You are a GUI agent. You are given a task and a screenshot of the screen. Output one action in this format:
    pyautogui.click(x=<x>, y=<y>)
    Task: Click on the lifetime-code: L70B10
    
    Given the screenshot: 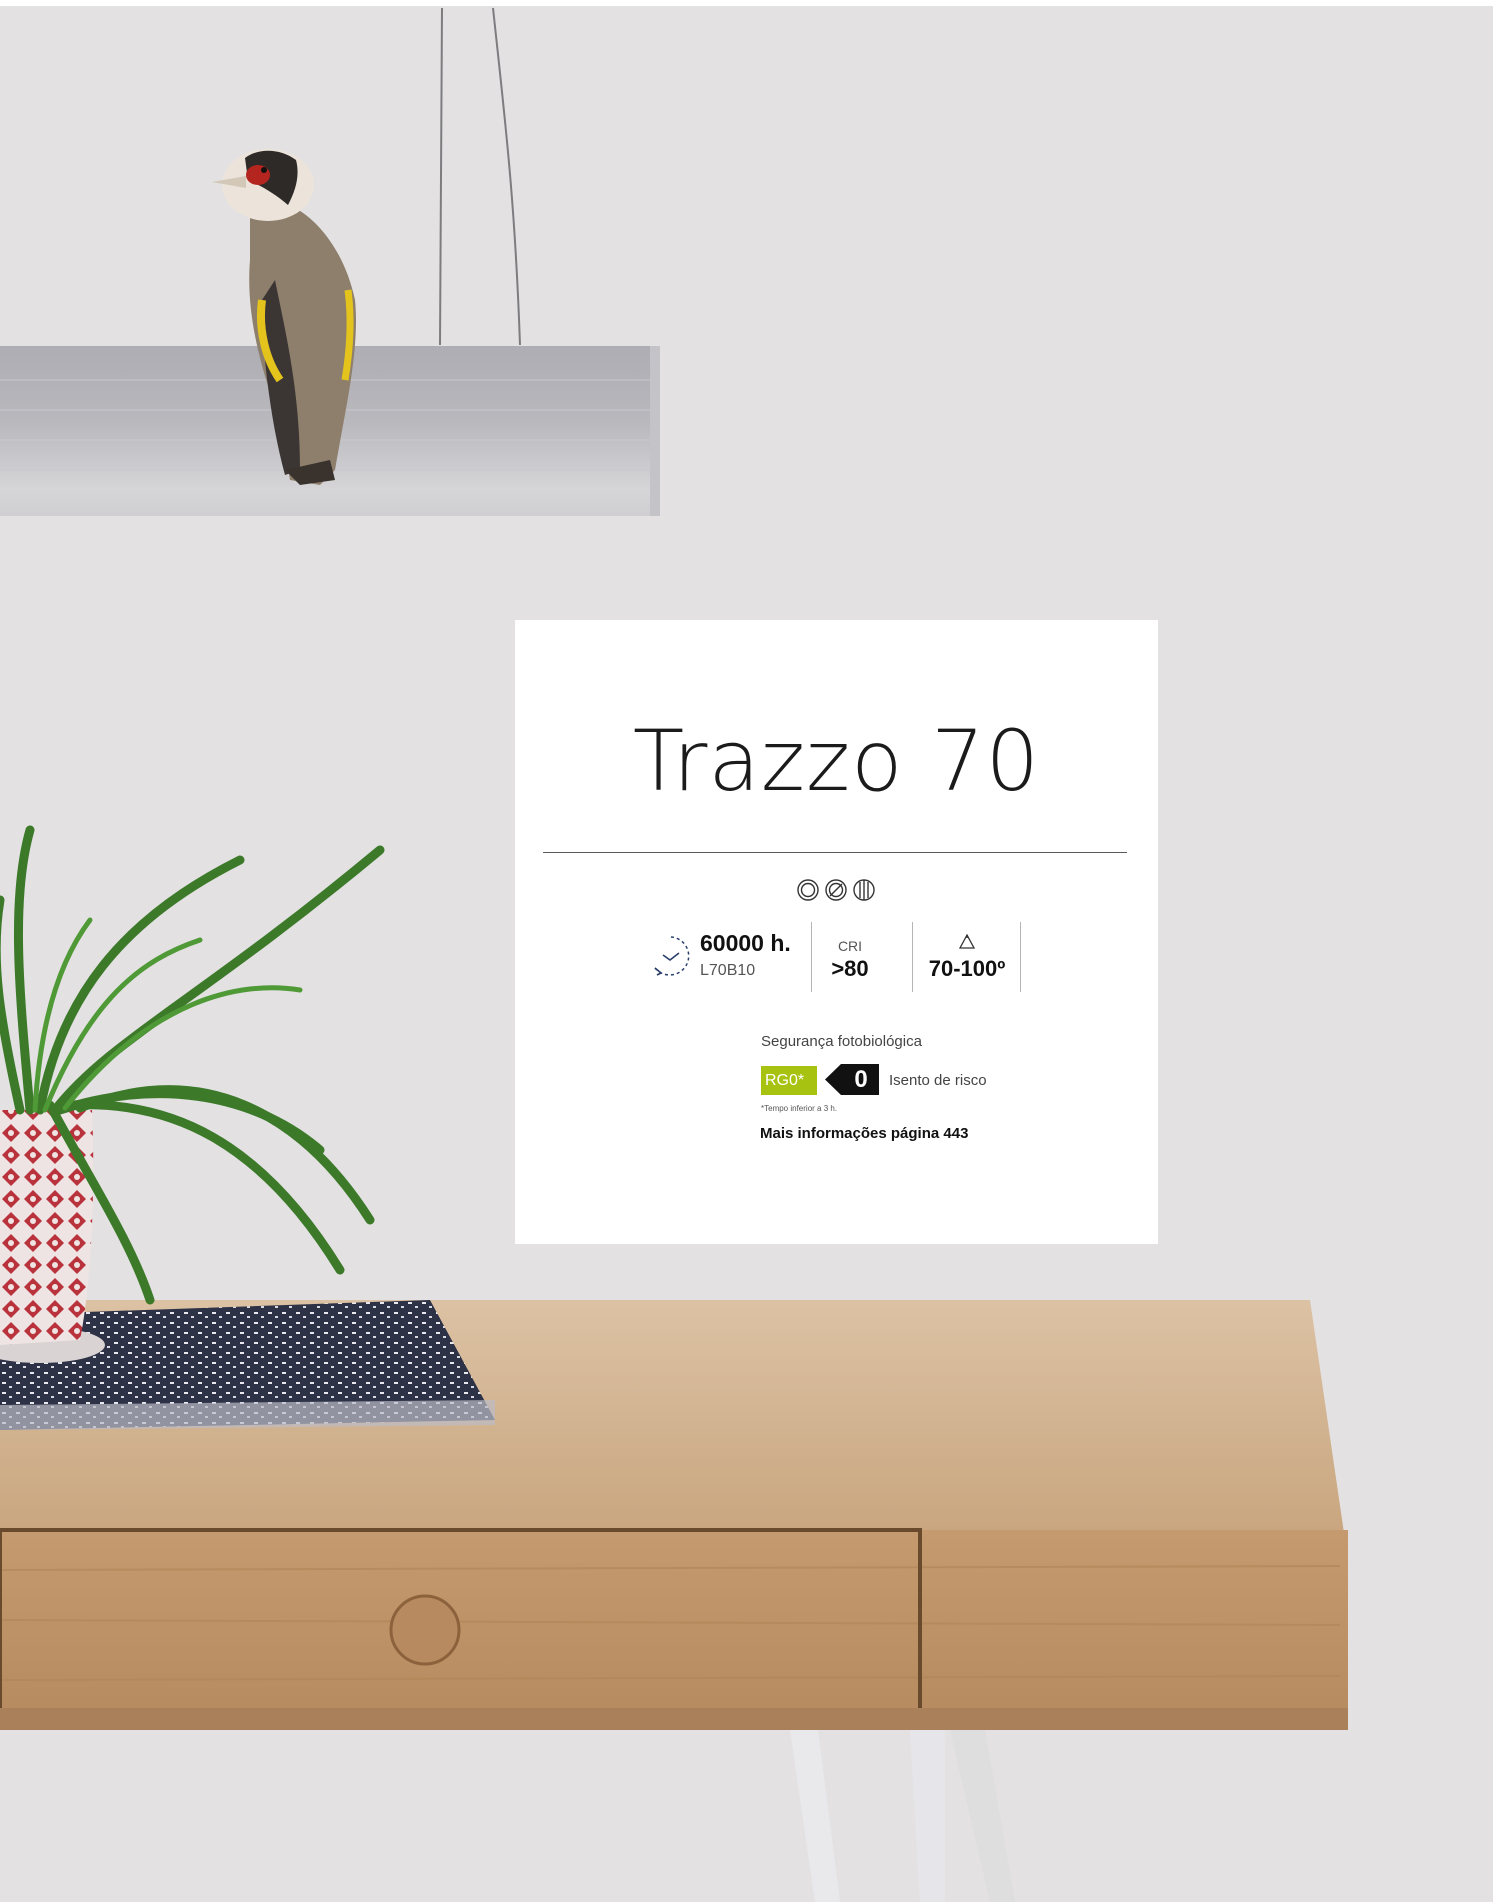 What is the action you would take?
    pyautogui.click(x=728, y=970)
    